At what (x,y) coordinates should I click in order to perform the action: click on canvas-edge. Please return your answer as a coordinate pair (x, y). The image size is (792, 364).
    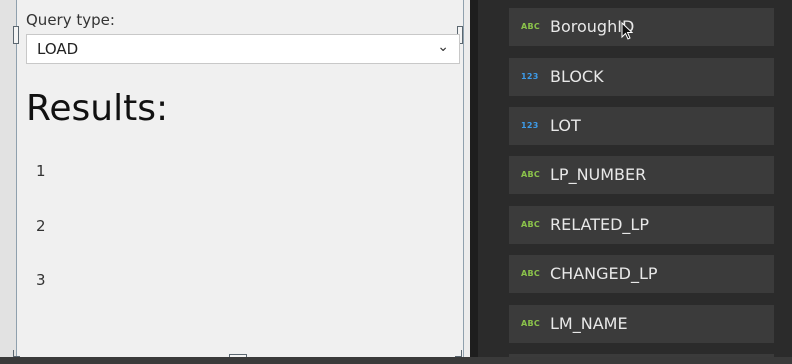
    Looking at the image, I should click on (8, 182).